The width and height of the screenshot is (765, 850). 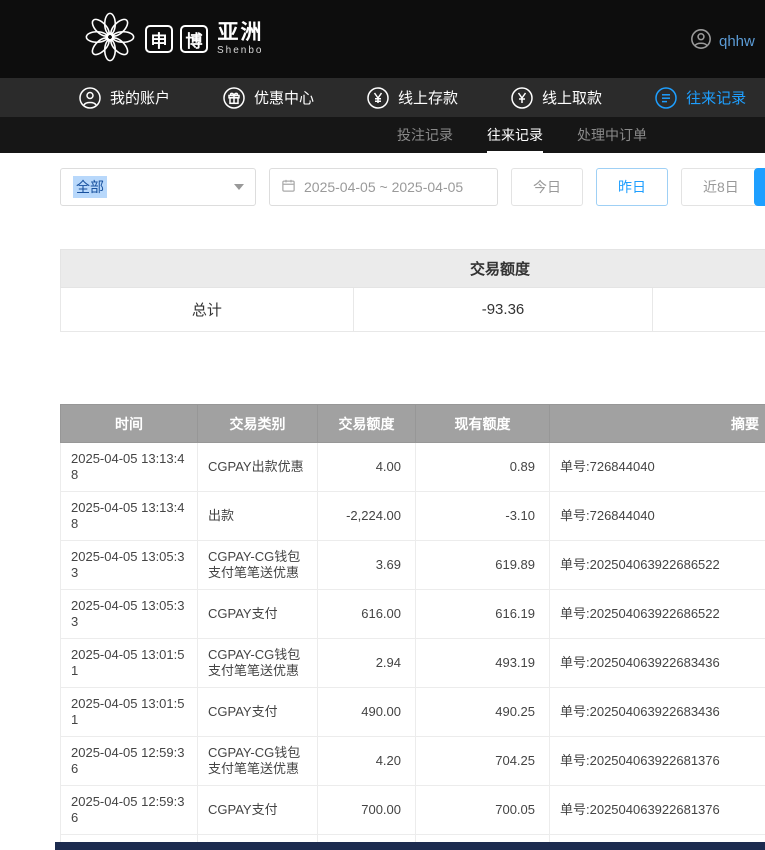 What do you see at coordinates (366, 614) in the screenshot?
I see `transaction-cell: 616.00` at bounding box center [366, 614].